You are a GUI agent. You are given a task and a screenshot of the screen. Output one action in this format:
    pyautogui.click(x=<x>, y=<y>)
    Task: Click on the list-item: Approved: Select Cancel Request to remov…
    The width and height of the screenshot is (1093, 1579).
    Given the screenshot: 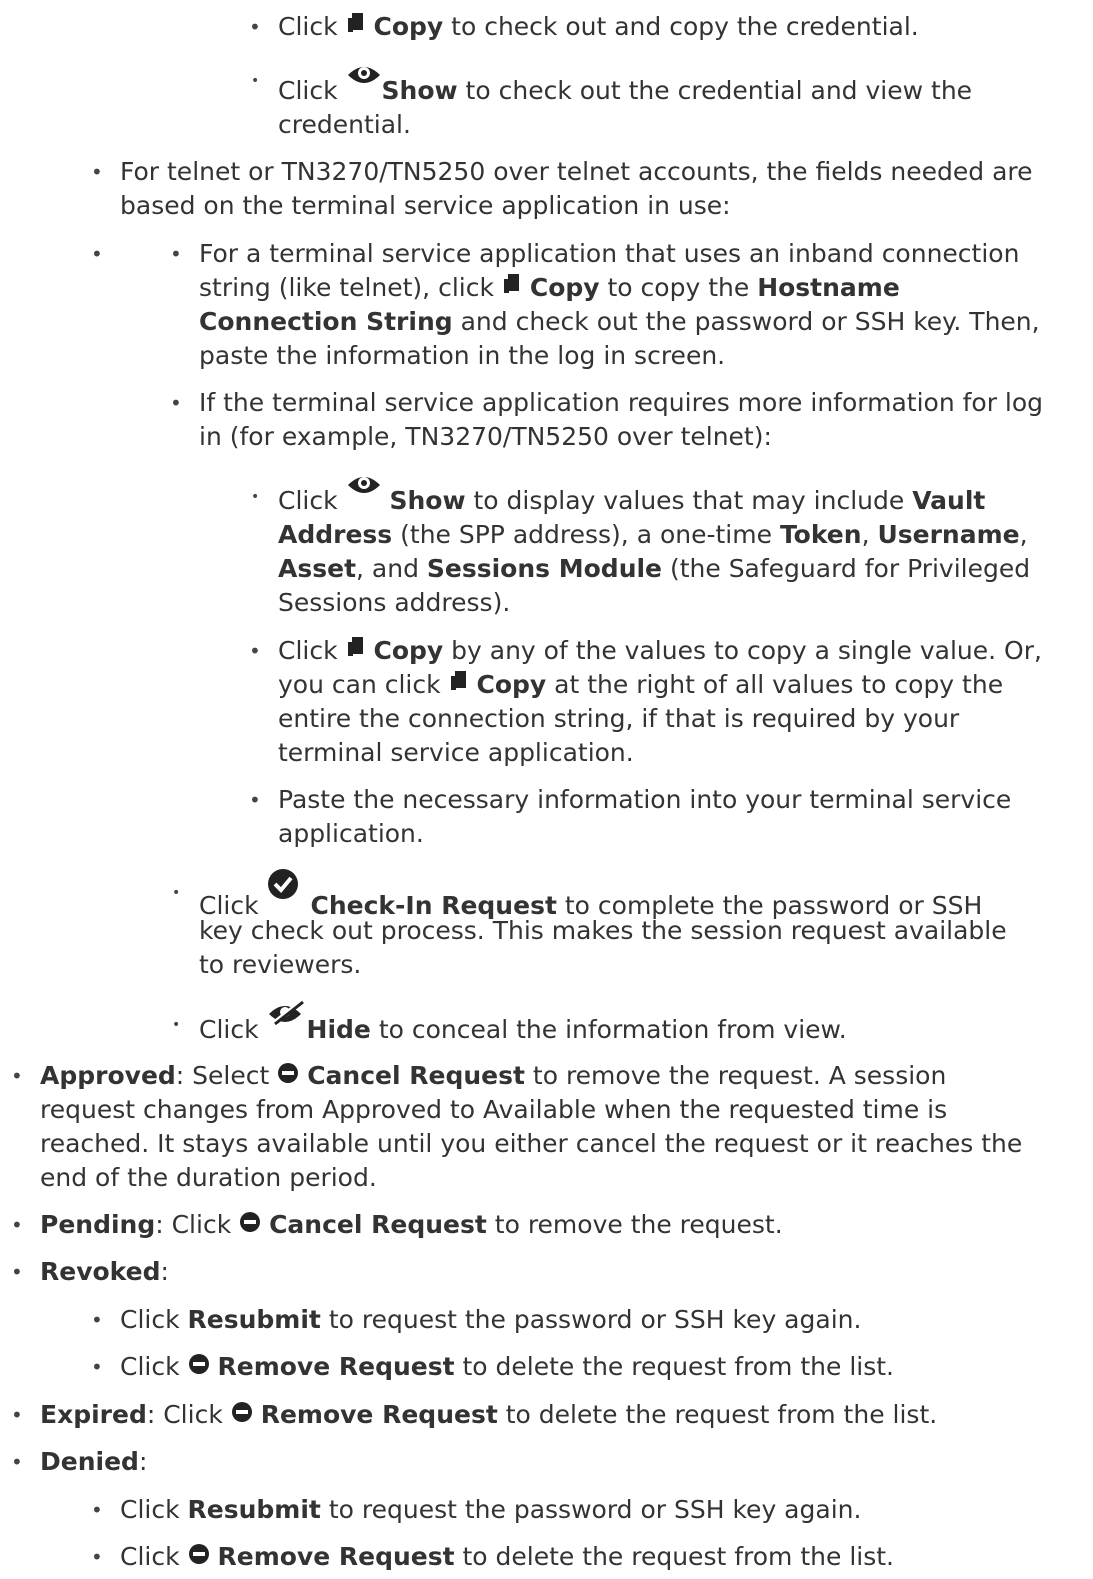 What is the action you would take?
    pyautogui.click(x=493, y=1076)
    